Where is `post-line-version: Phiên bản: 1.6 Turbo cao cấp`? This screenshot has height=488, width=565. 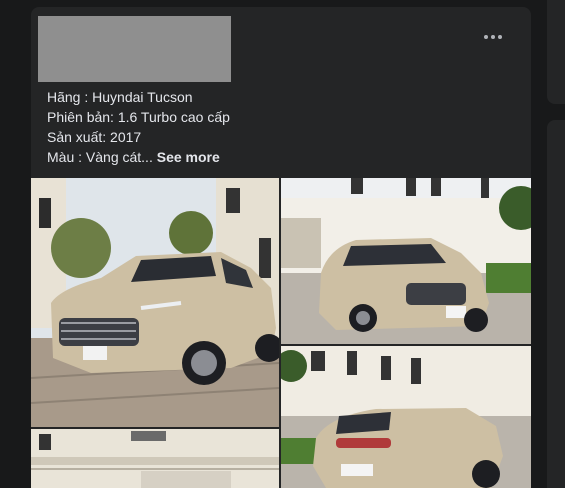 post-line-version: Phiên bản: 1.6 Turbo cao cấp is located at coordinates (138, 117).